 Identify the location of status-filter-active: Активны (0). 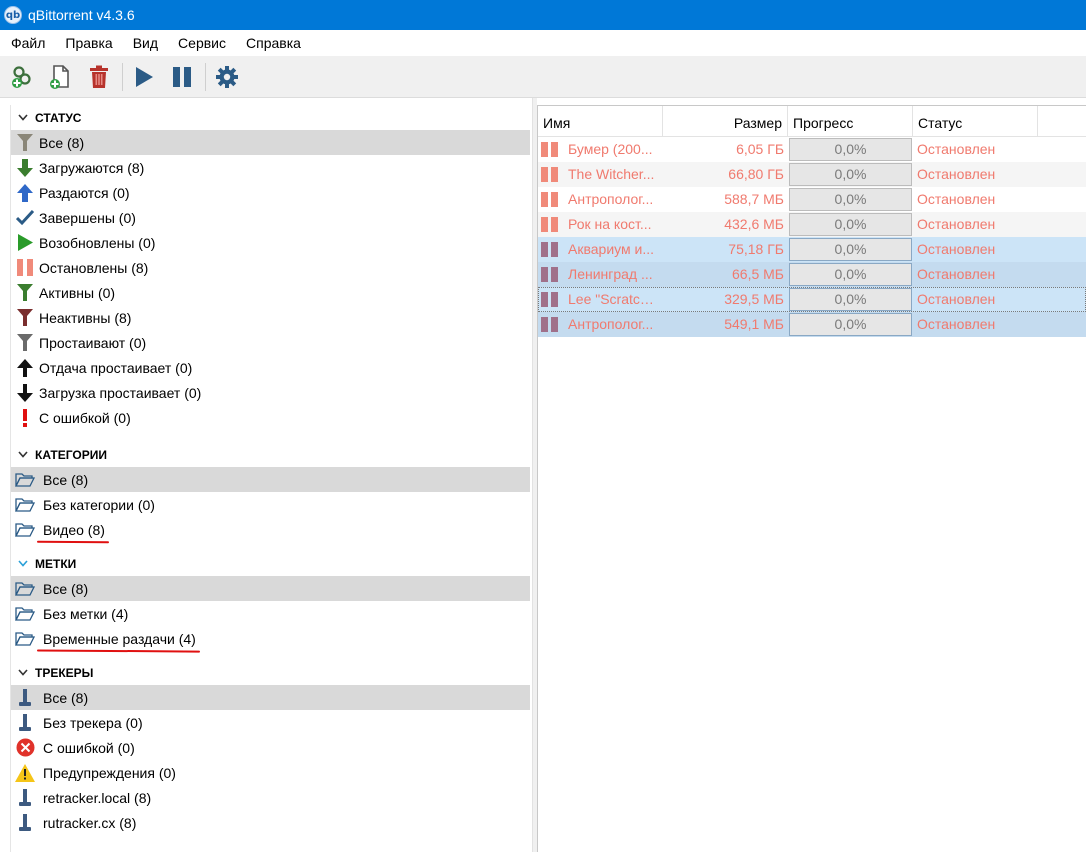
(270, 292).